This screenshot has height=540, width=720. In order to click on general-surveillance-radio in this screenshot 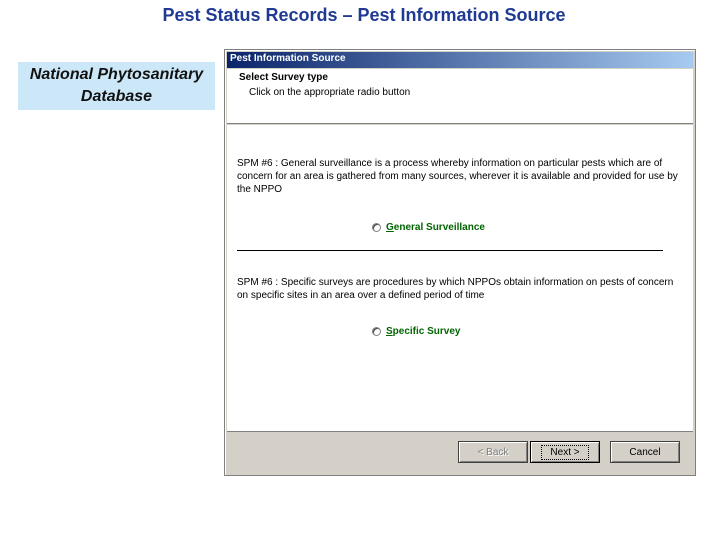, I will do `click(376, 227)`.